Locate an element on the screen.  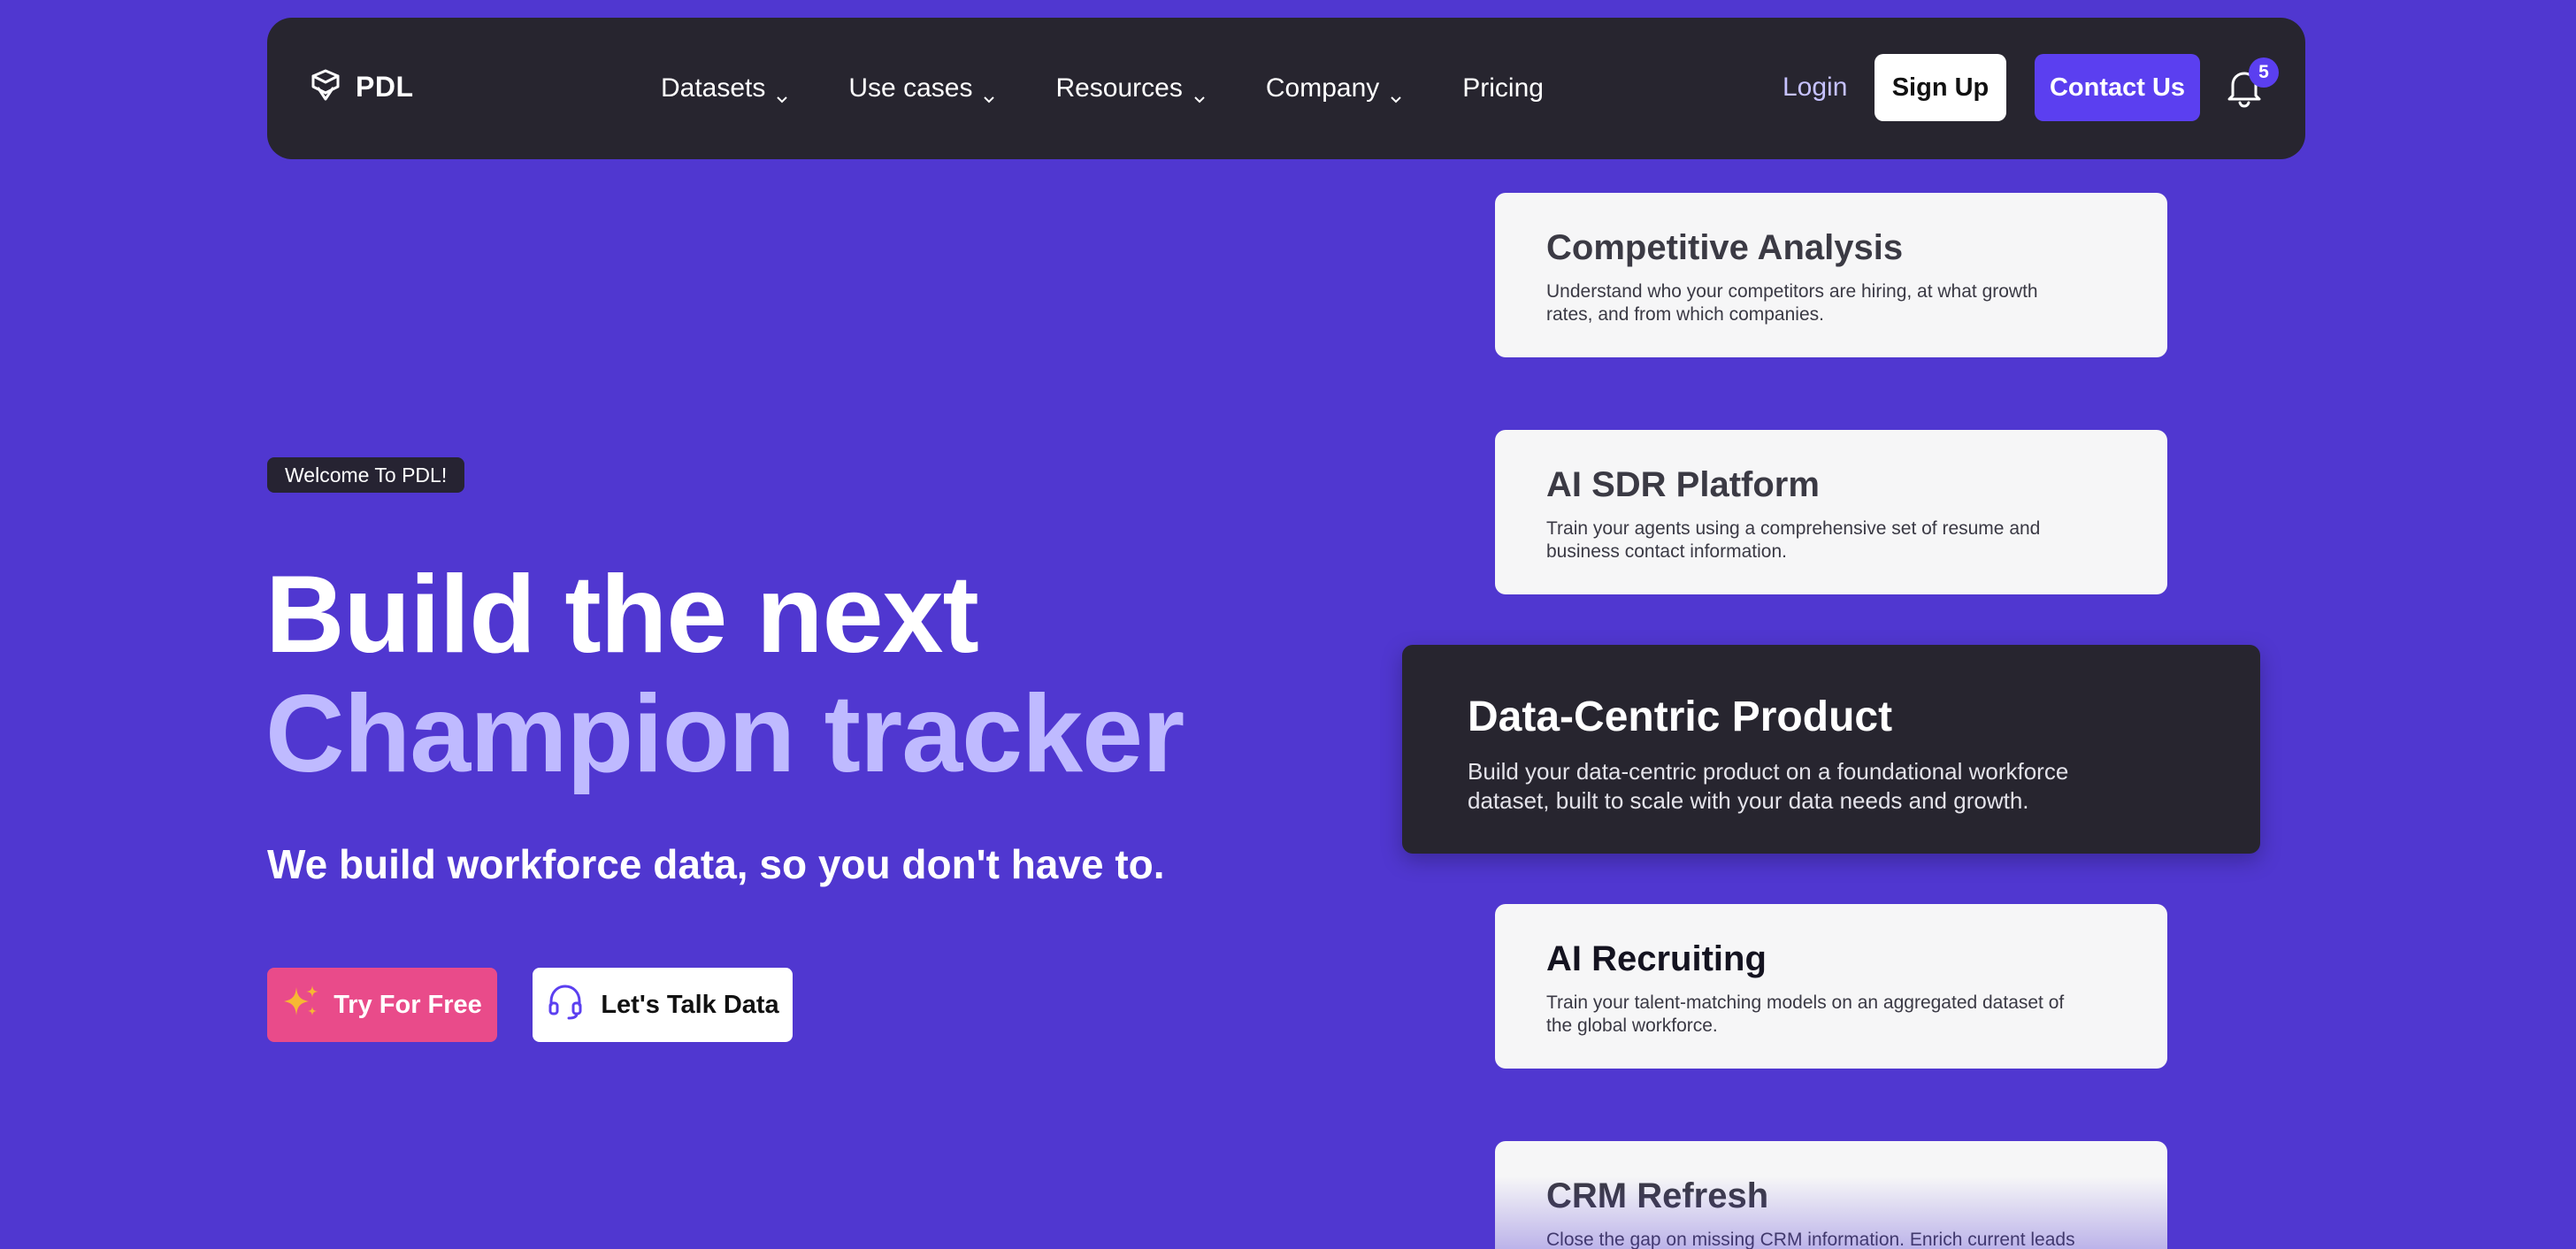
welcome-badge: Welcome To PDL! is located at coordinates (366, 475).